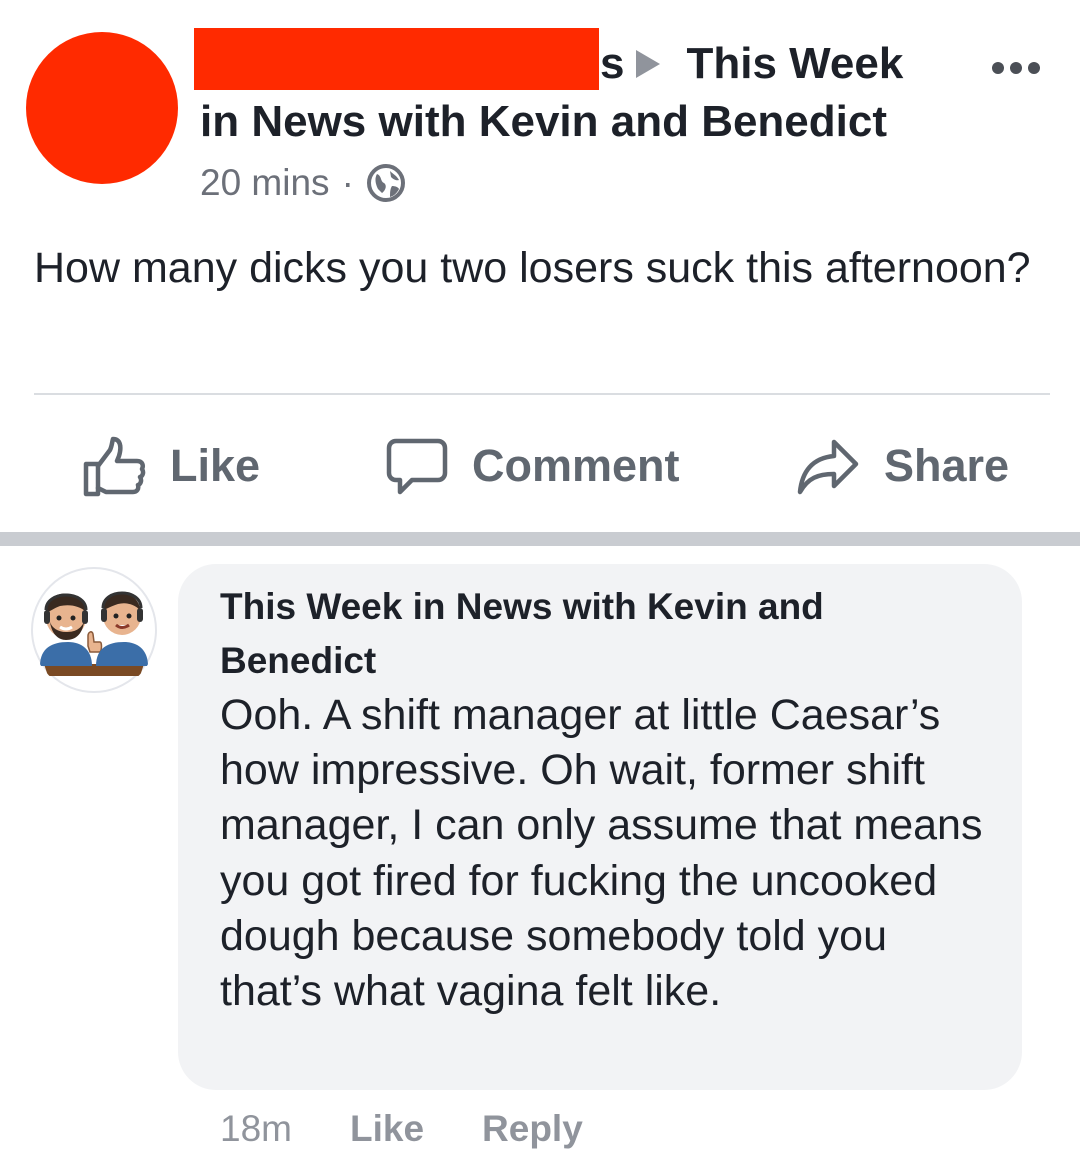 This screenshot has height=1157, width=1080. Describe the element at coordinates (612, 64) in the screenshot. I see `poster-name-tail: s` at that location.